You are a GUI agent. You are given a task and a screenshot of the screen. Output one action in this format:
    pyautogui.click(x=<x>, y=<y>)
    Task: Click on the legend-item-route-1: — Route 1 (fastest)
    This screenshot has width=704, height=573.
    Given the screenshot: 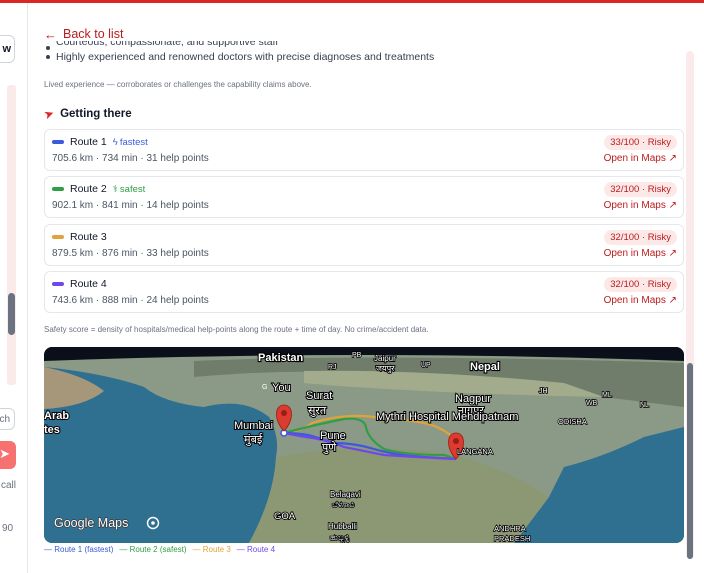 What is the action you would take?
    pyautogui.click(x=79, y=549)
    